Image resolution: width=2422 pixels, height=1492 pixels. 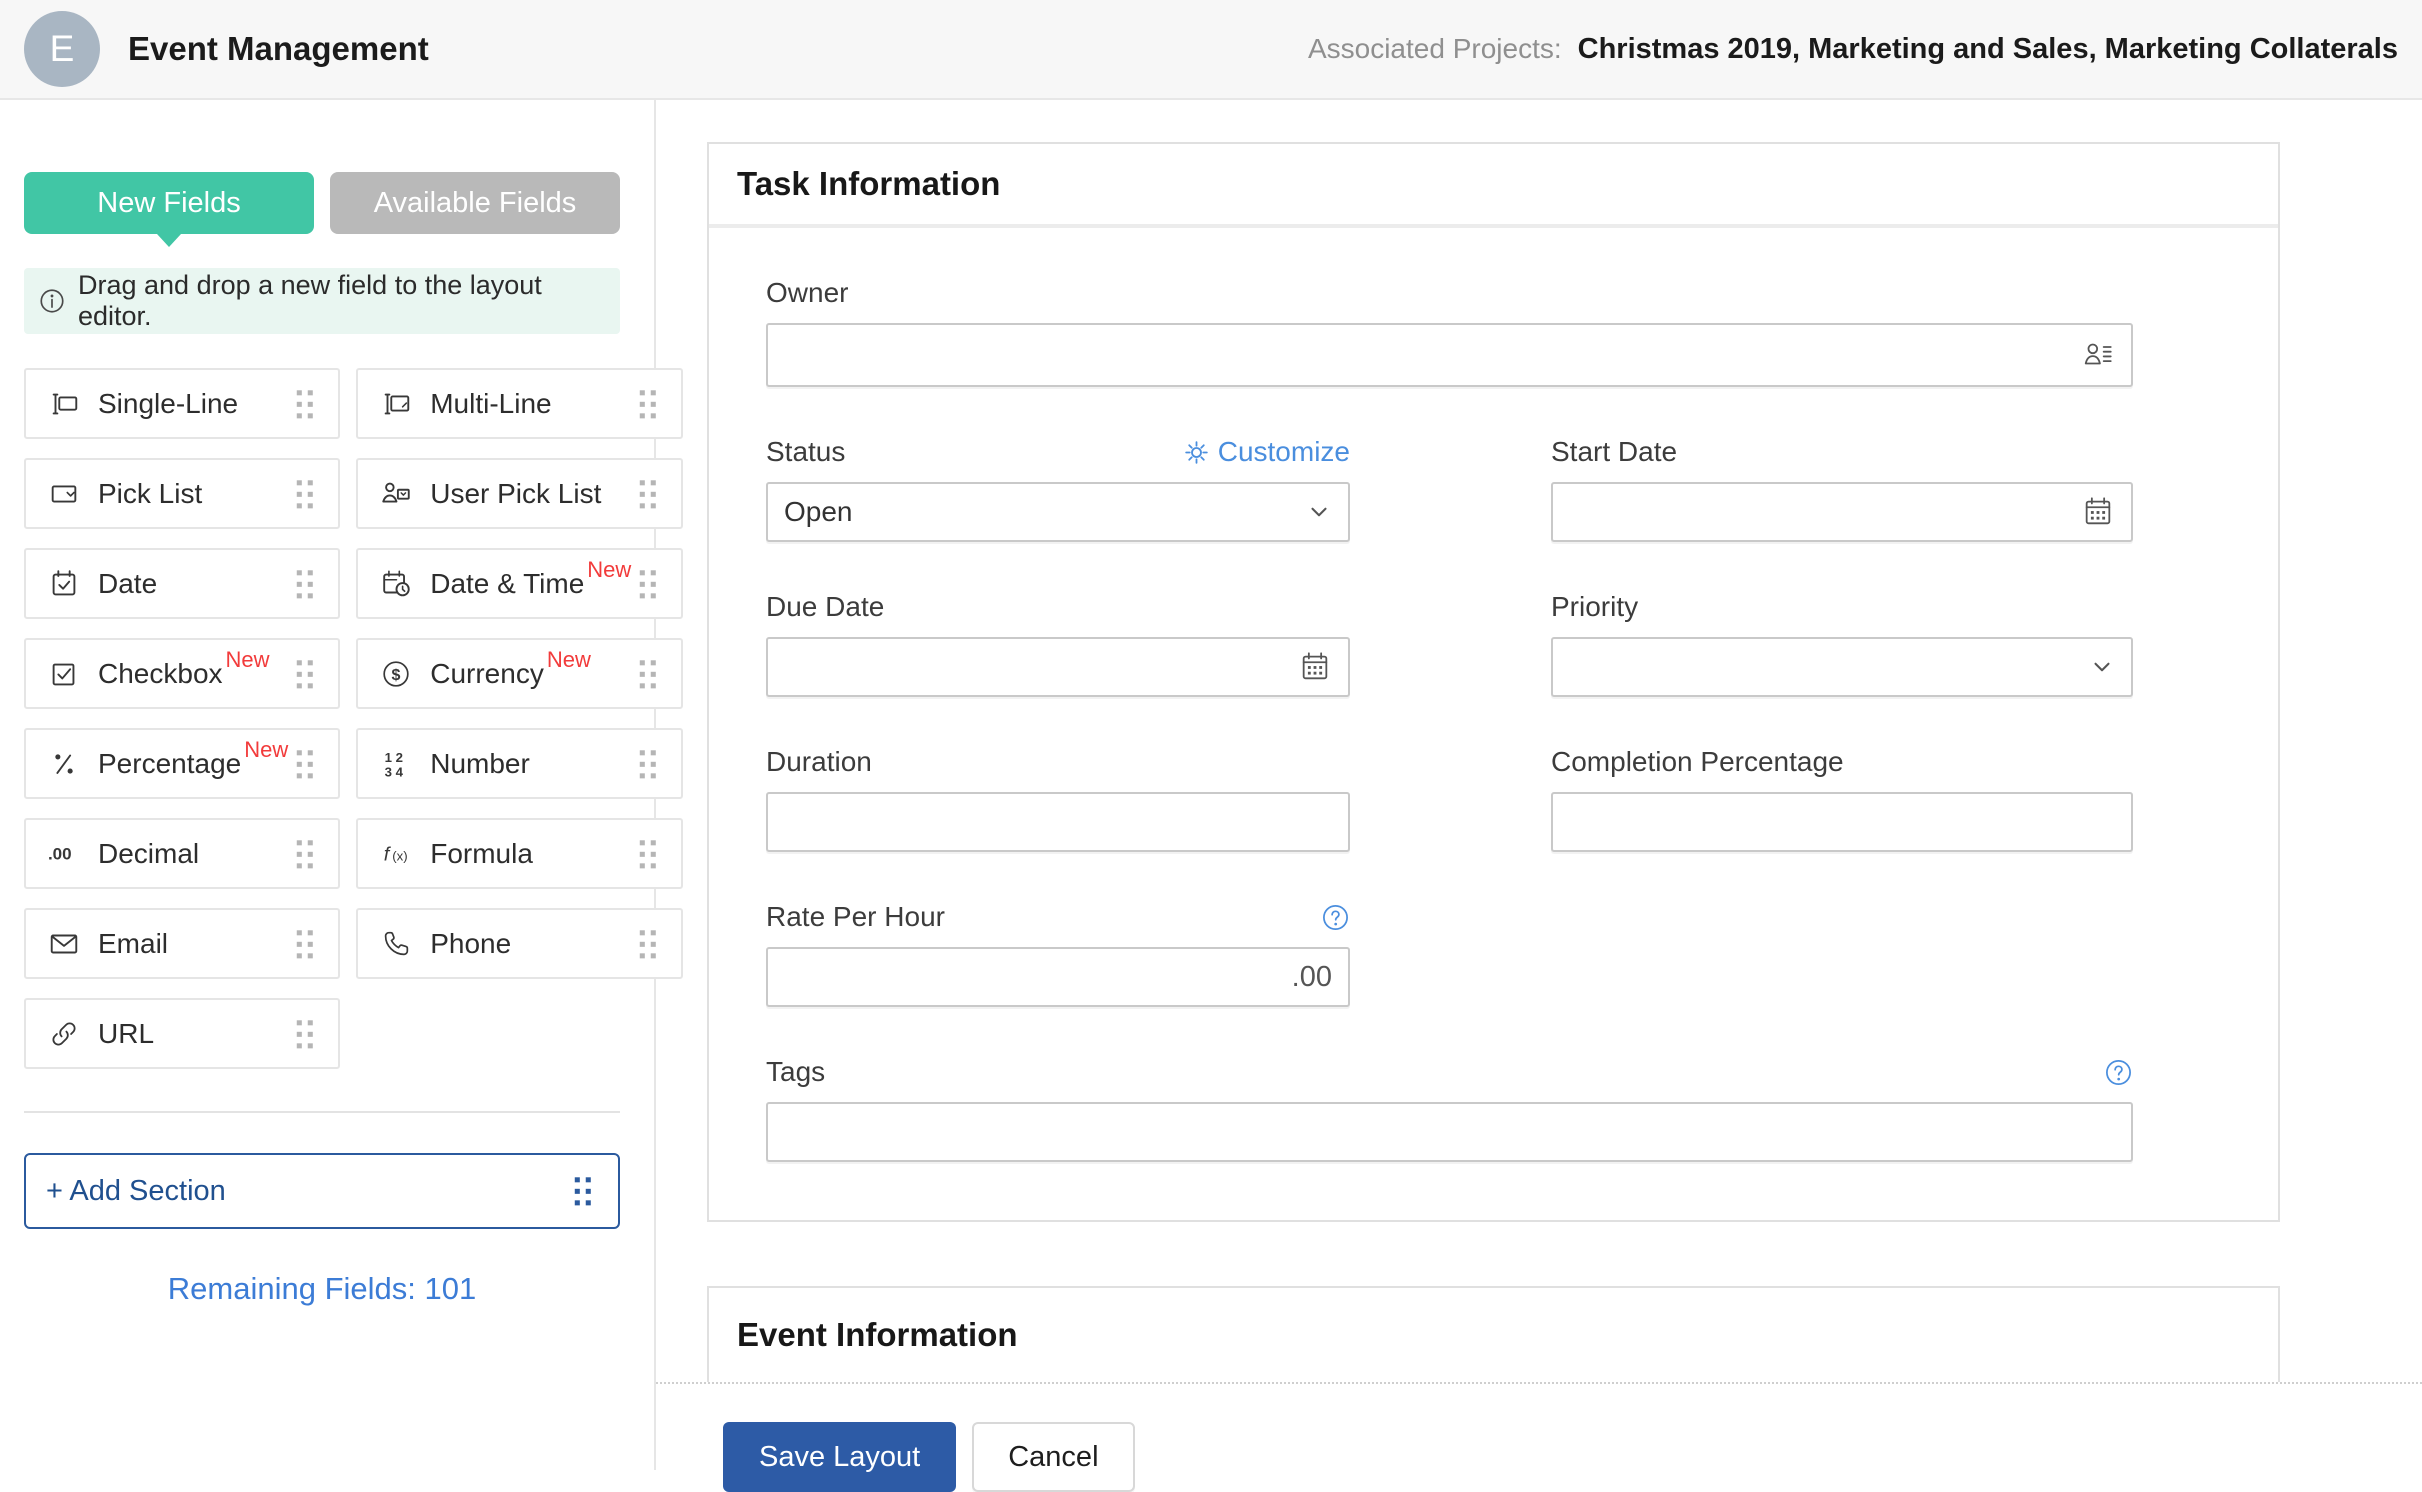 What do you see at coordinates (322, 1288) in the screenshot?
I see `remaining-fields-counter: Remaining Fields: 101` at bounding box center [322, 1288].